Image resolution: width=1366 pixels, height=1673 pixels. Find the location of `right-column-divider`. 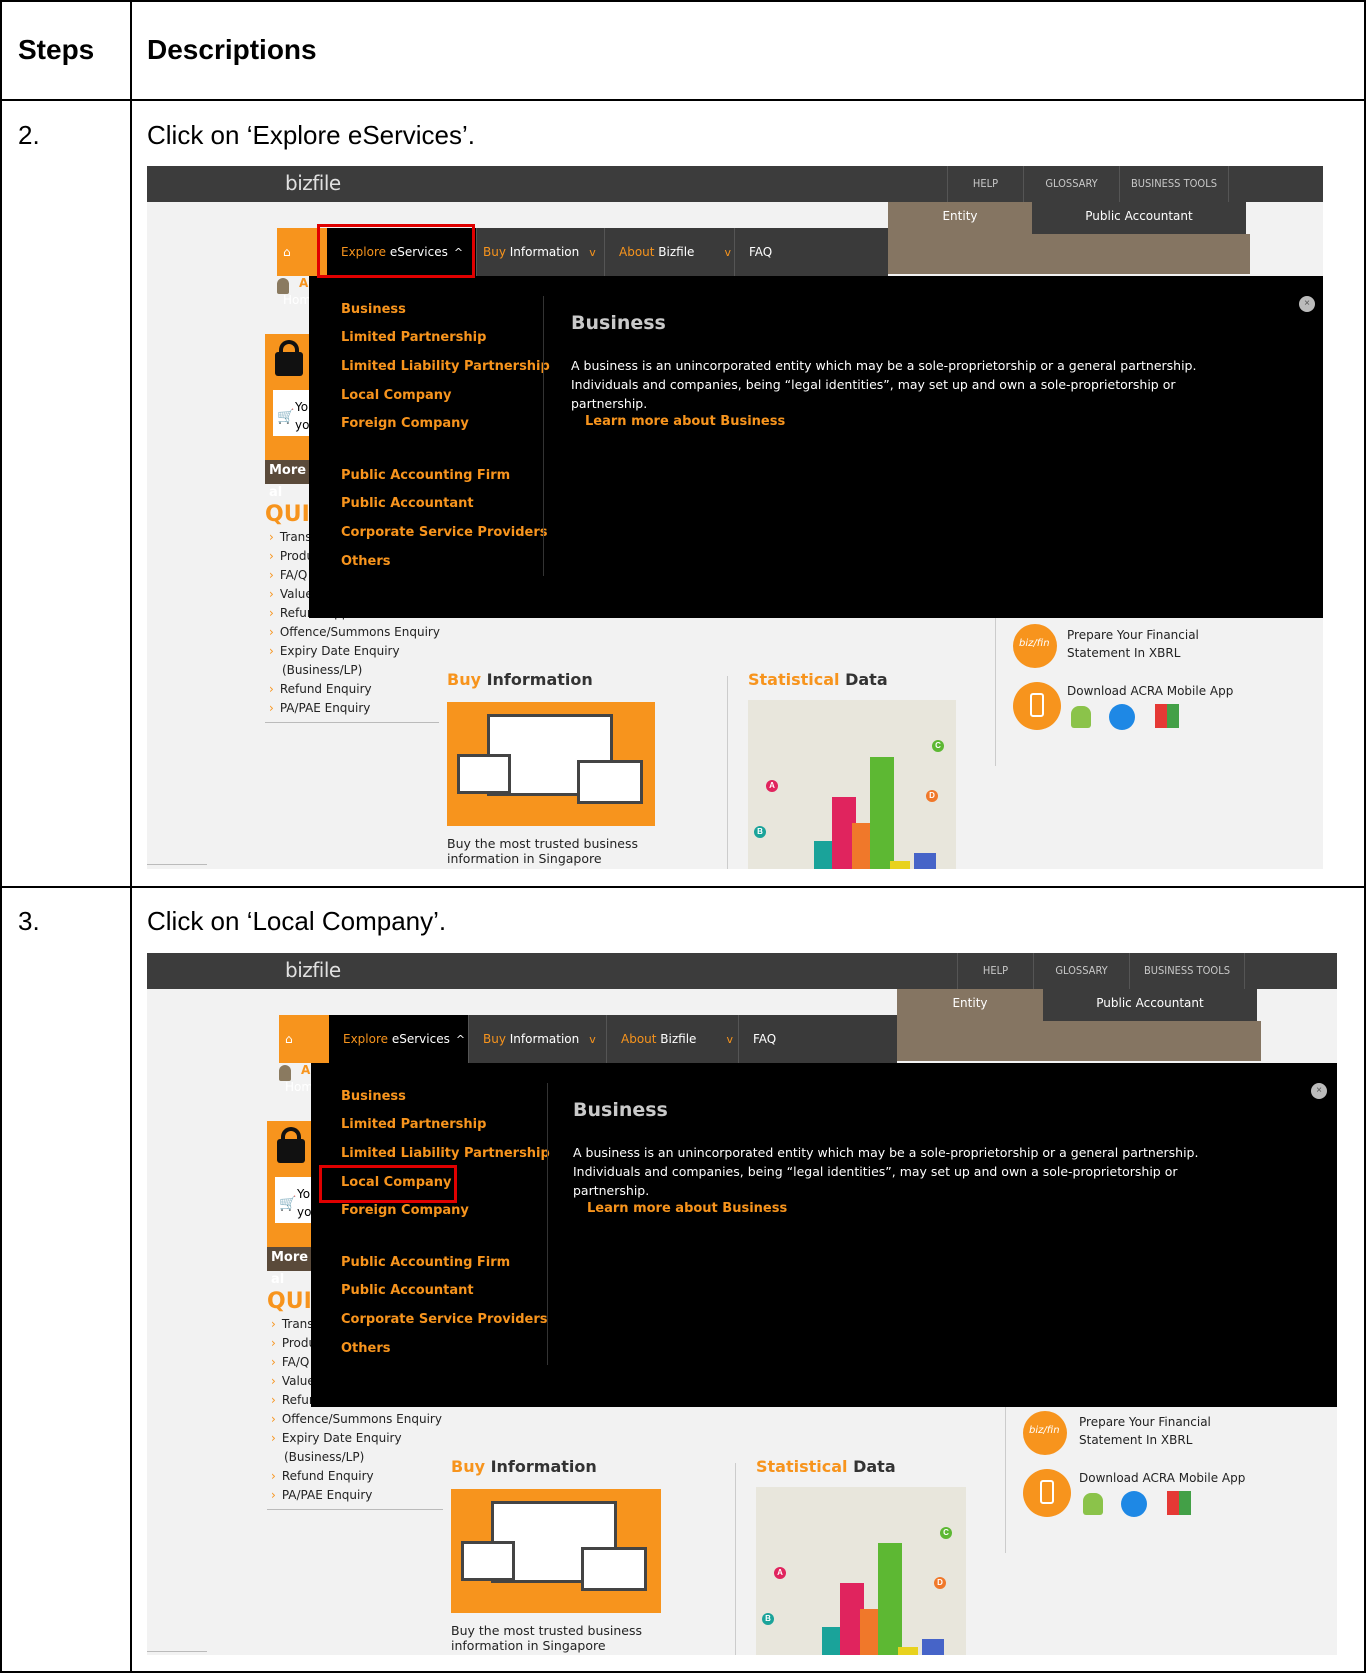

right-column-divider is located at coordinates (995, 686).